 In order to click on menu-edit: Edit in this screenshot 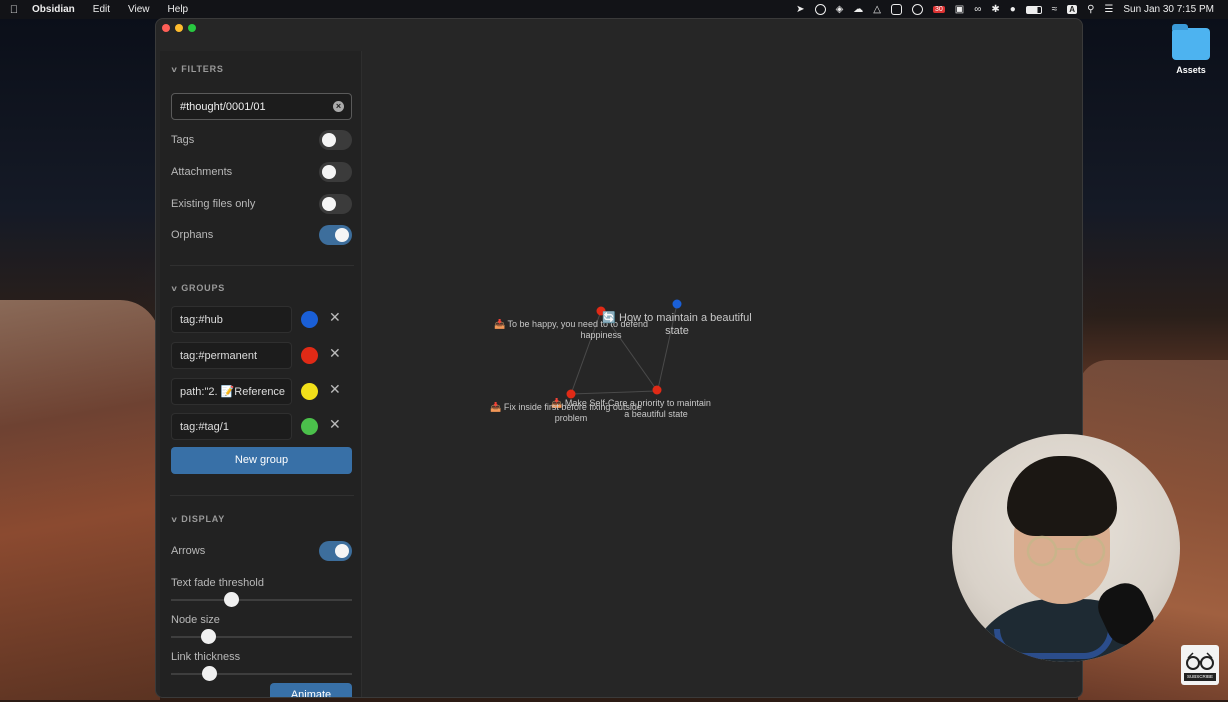, I will do `click(101, 9)`.